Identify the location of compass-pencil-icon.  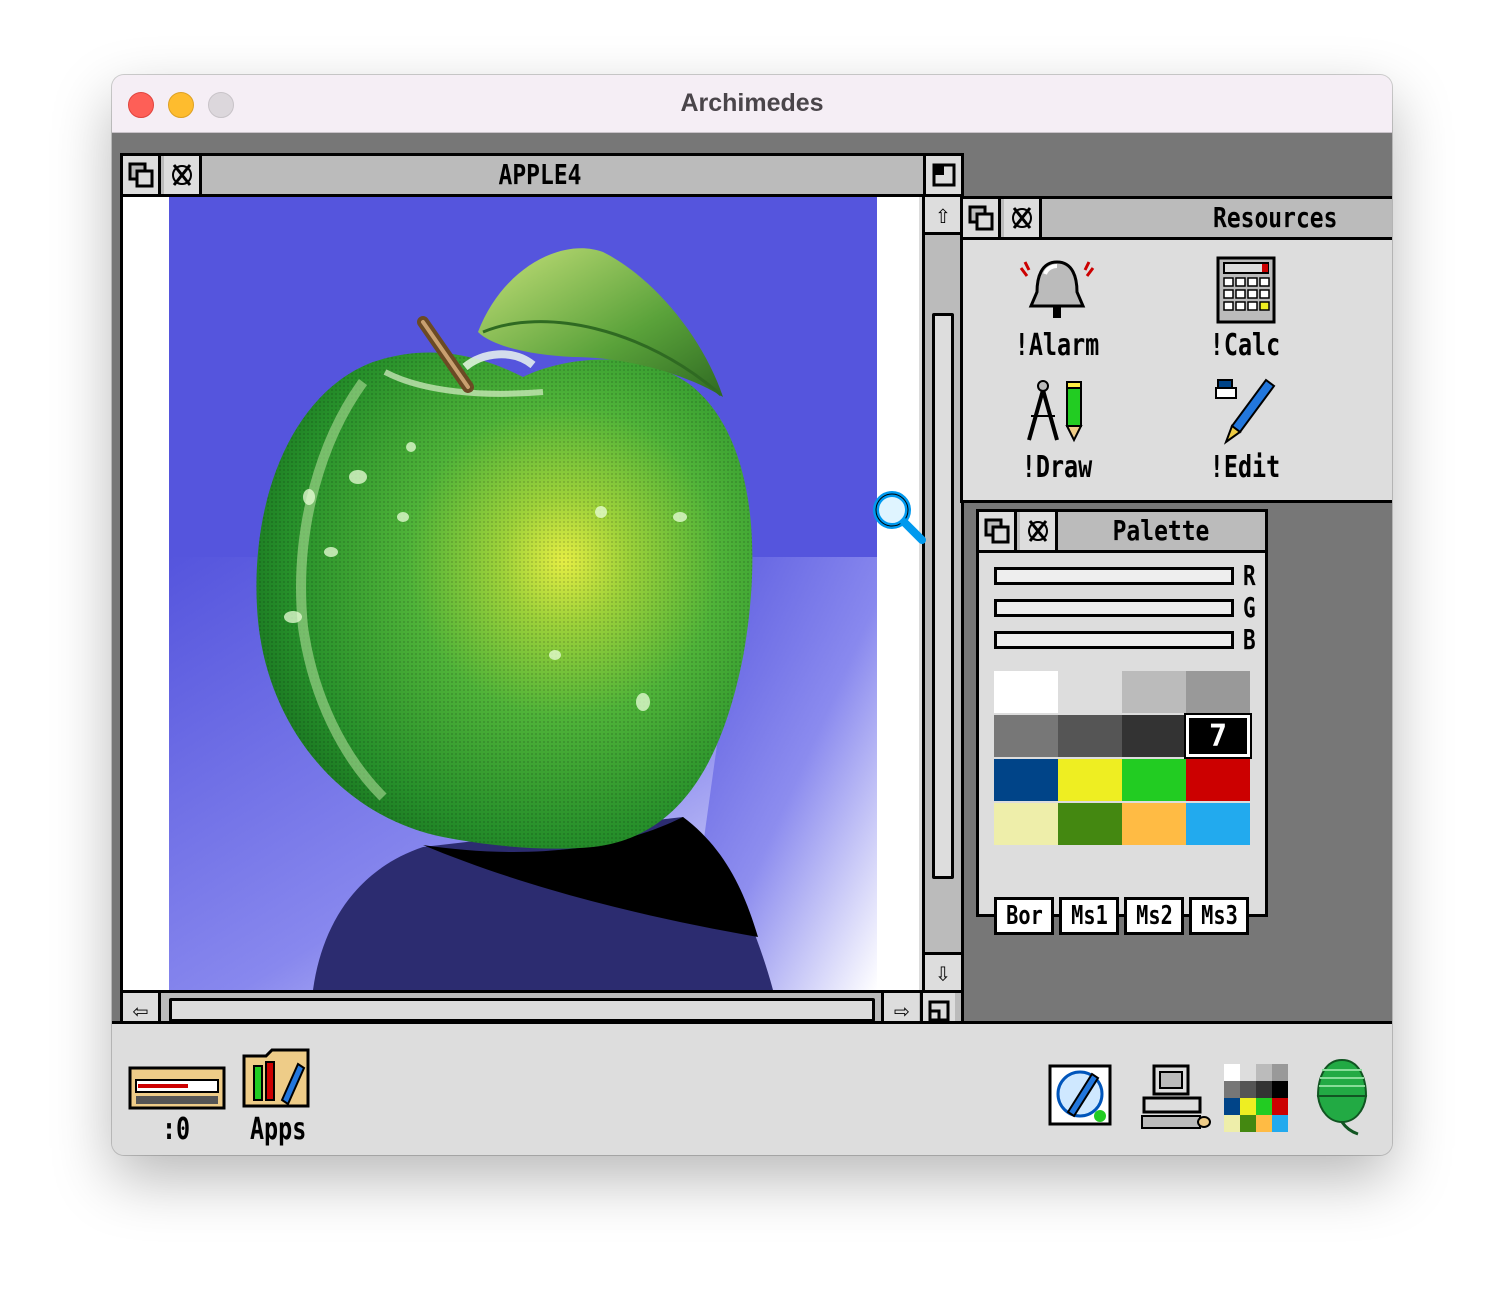
(1055, 411).